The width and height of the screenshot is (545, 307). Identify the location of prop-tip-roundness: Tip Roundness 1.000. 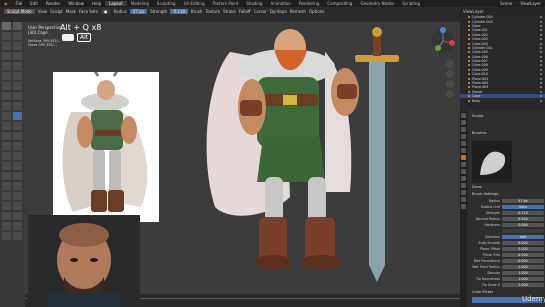
(508, 278).